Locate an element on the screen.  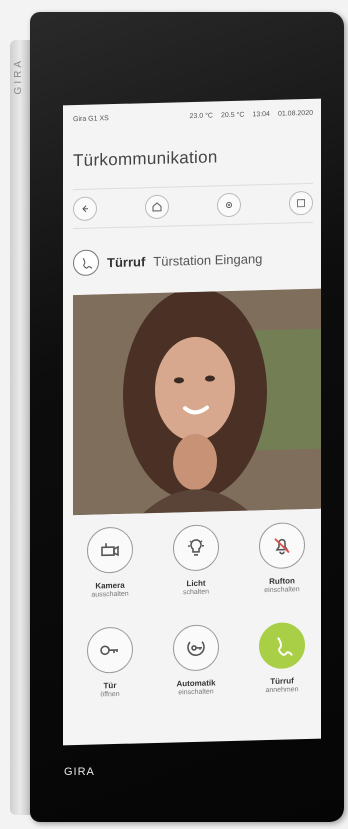
door-open-control: Tür öffnen is located at coordinates (110, 662).